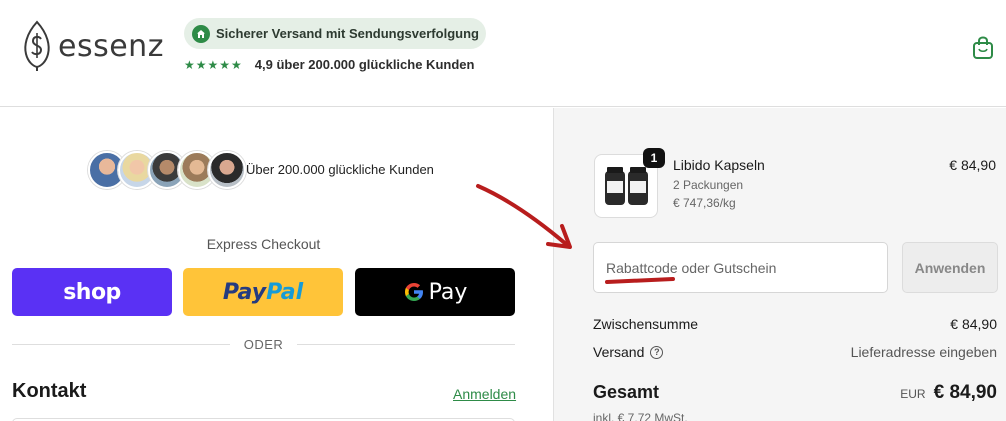  I want to click on currency-code: EUR, so click(913, 394).